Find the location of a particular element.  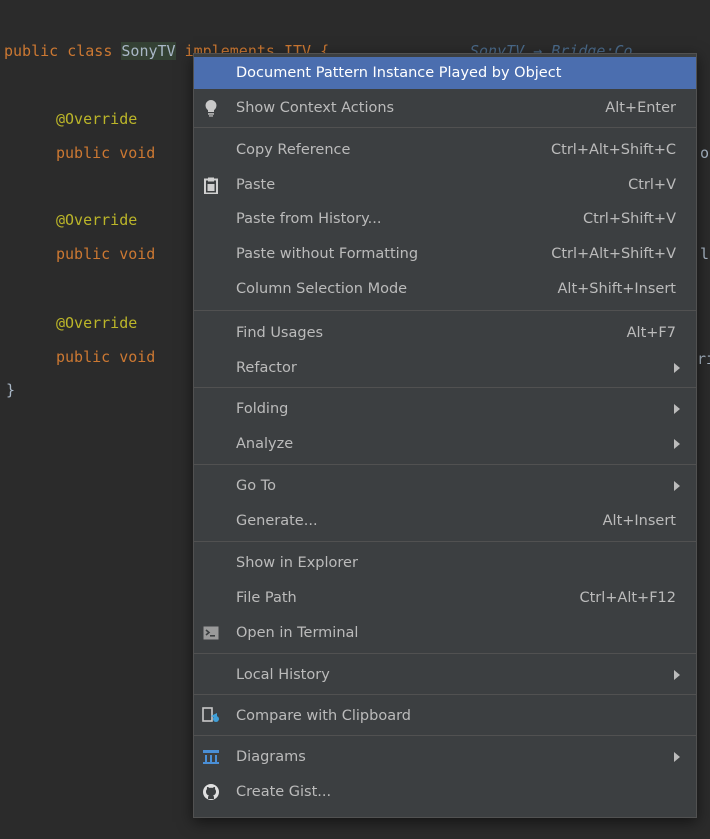

method-declaration-1: public void is located at coordinates (106, 153).